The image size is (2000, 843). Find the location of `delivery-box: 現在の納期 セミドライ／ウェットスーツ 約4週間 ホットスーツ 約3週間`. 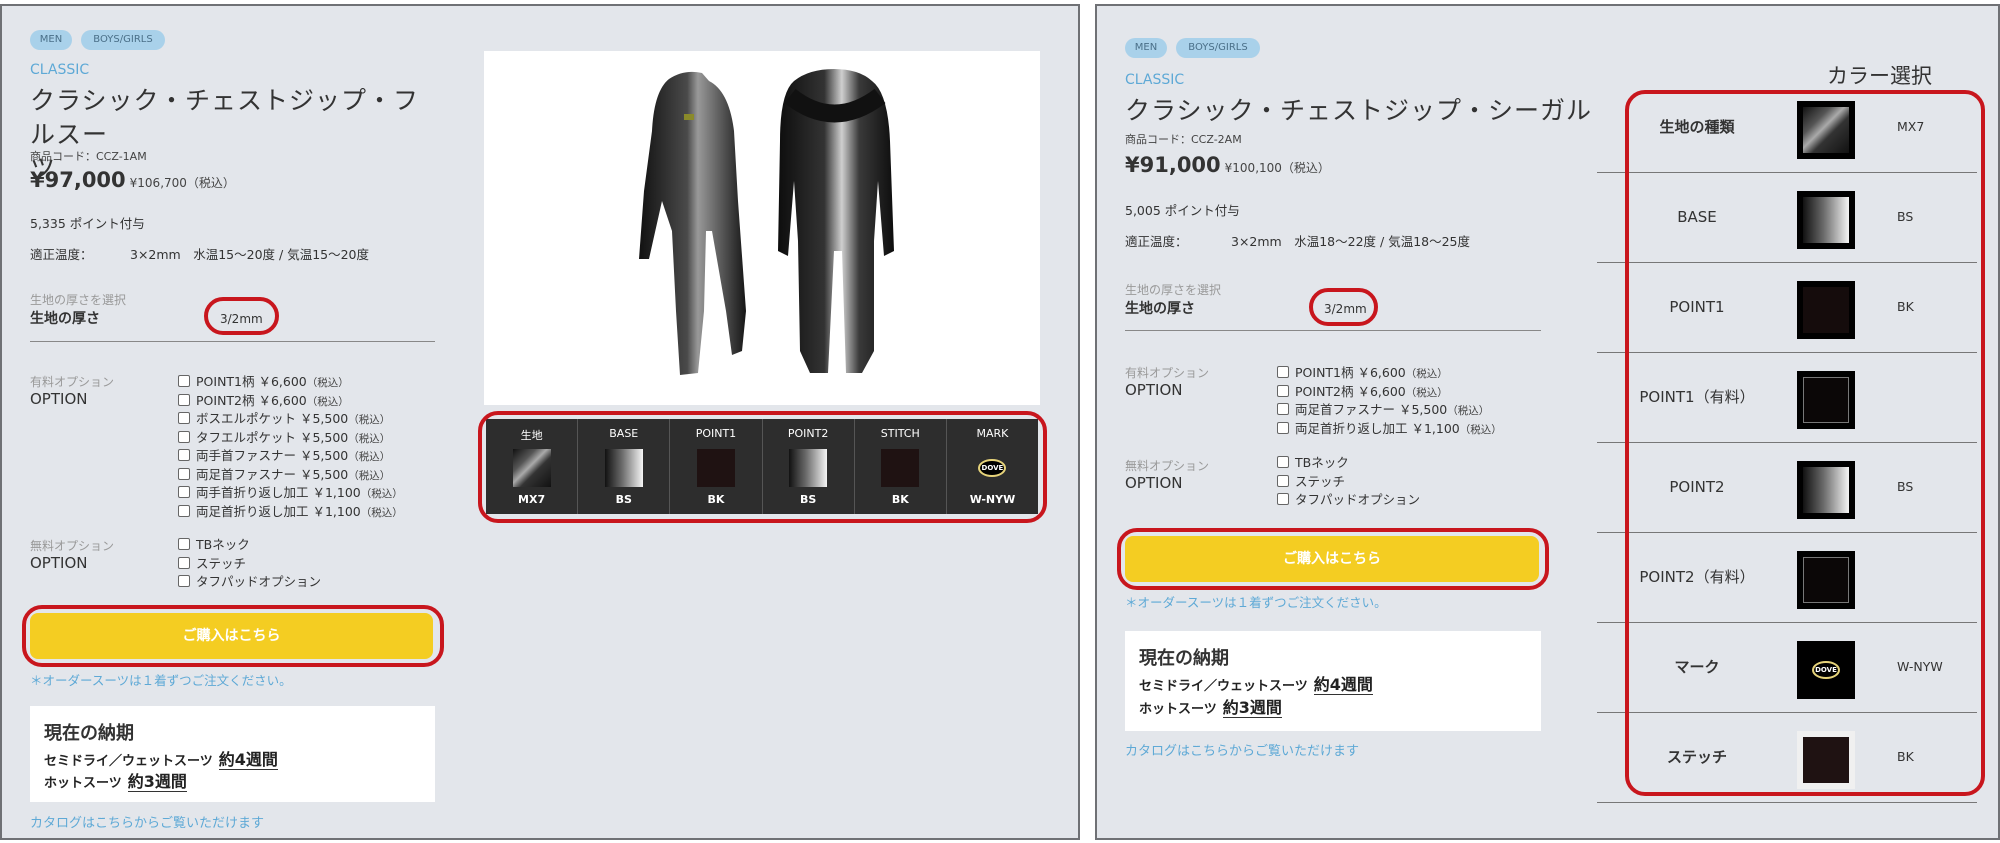

delivery-box: 現在の納期 セミドライ／ウェットスーツ 約4週間 ホットスーツ 約3週間 is located at coordinates (1333, 681).